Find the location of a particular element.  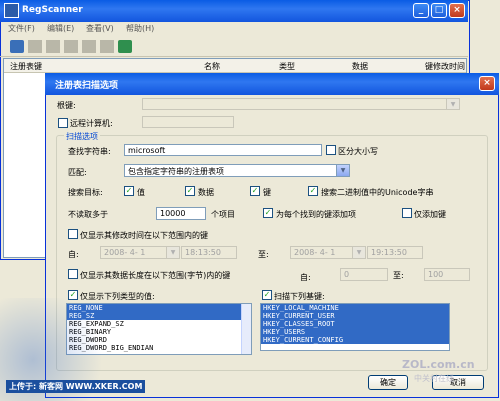

ok-button: 确定 is located at coordinates (388, 382).